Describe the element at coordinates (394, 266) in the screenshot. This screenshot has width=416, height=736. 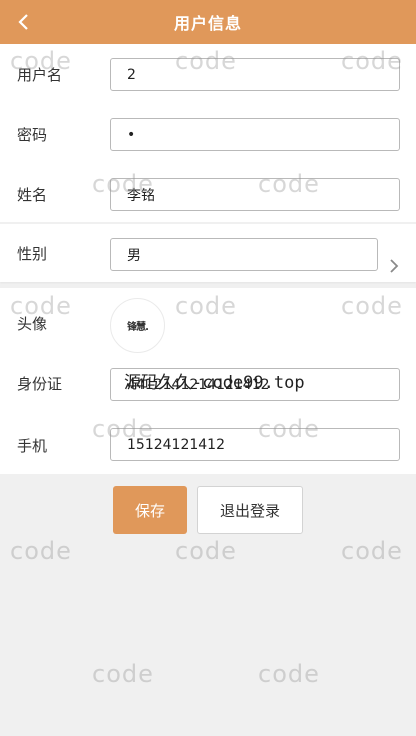
I see `chevron-right-icon` at that location.